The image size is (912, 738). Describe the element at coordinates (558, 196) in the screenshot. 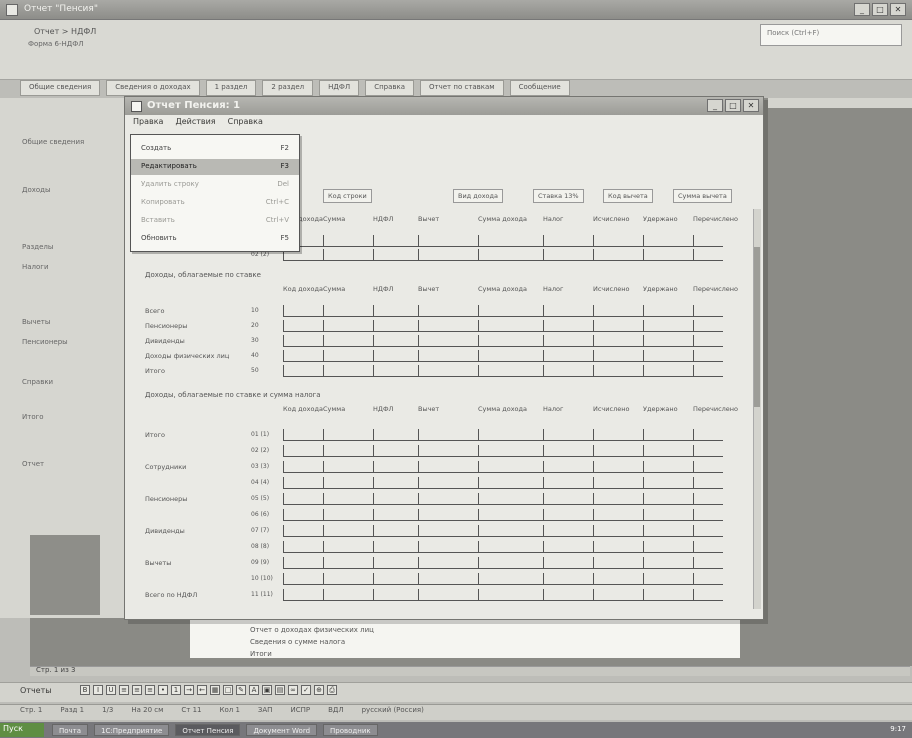

I see `field-rate: Ставка 13%` at that location.